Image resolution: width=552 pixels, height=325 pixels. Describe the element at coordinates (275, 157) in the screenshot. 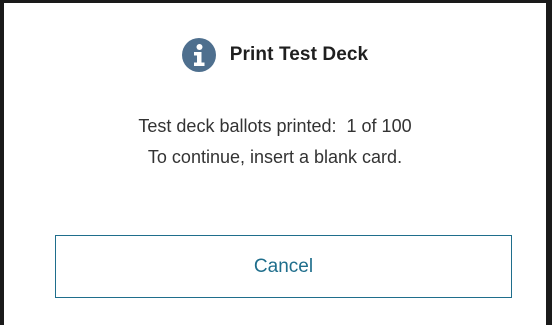

I see `instruction-line: To continue, insert a blank card.` at that location.